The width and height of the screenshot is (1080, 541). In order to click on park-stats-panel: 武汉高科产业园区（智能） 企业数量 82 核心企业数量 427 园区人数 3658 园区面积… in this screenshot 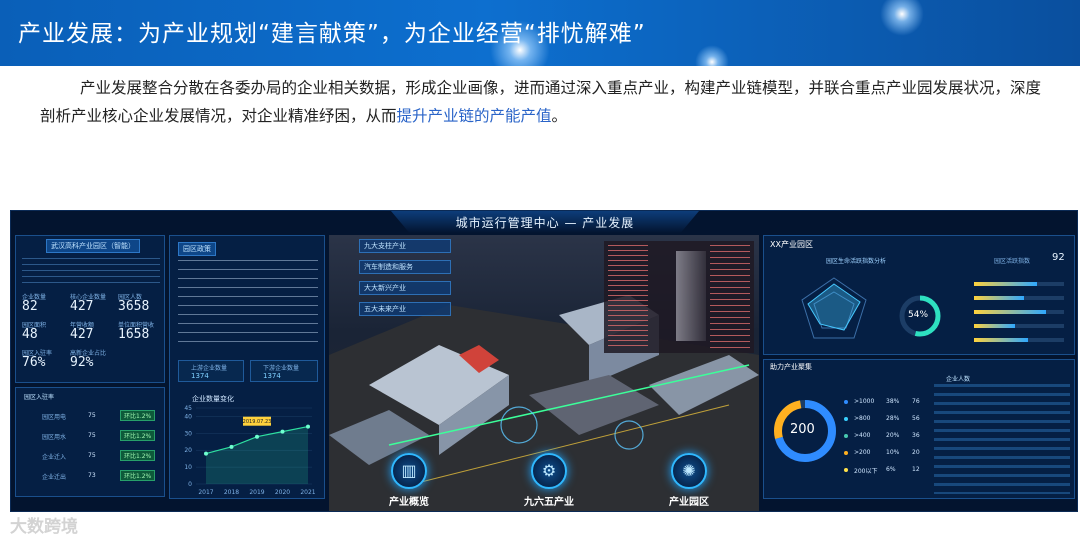, I will do `click(90, 309)`.